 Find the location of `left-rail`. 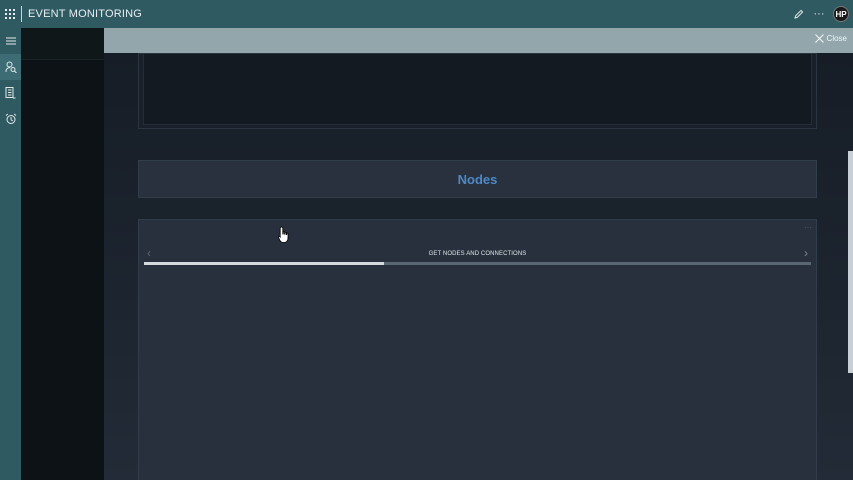

left-rail is located at coordinates (10, 254).